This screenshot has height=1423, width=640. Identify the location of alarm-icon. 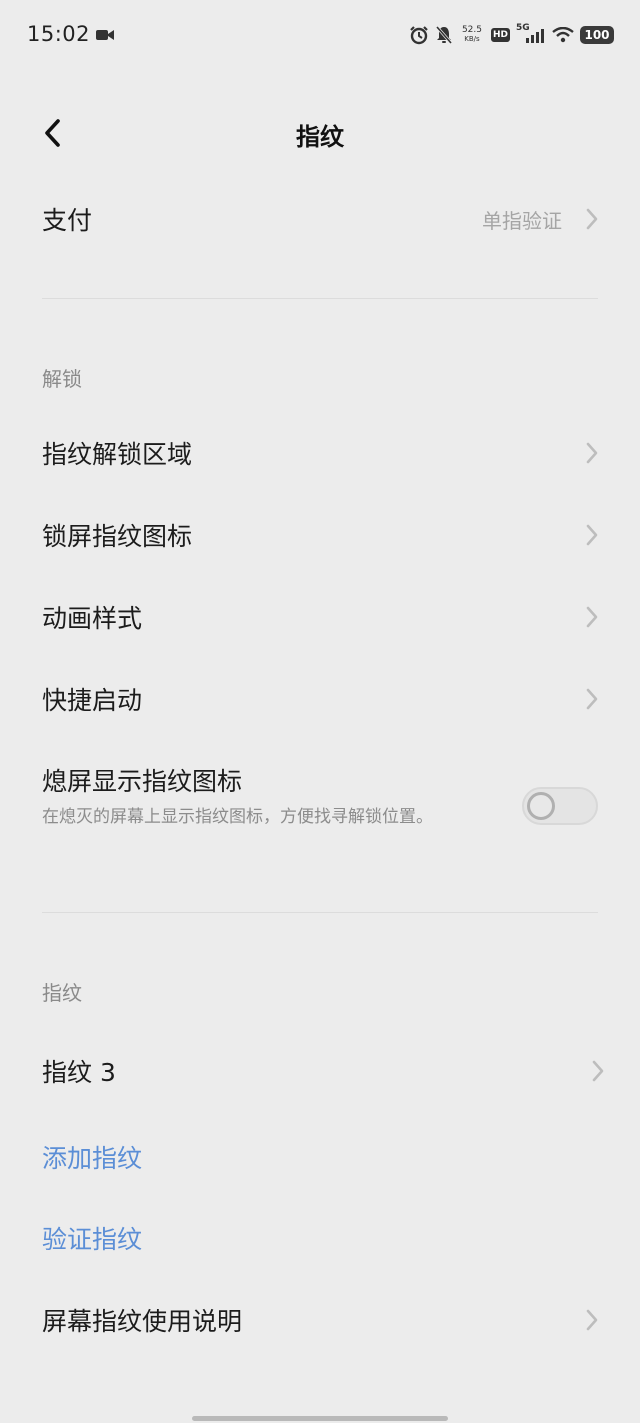
(419, 35).